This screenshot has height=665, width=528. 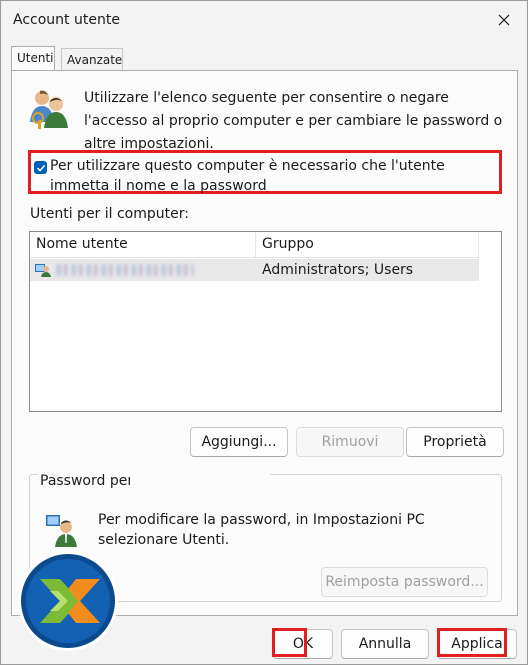 I want to click on password-group-legend: Password per, so click(x=88, y=481).